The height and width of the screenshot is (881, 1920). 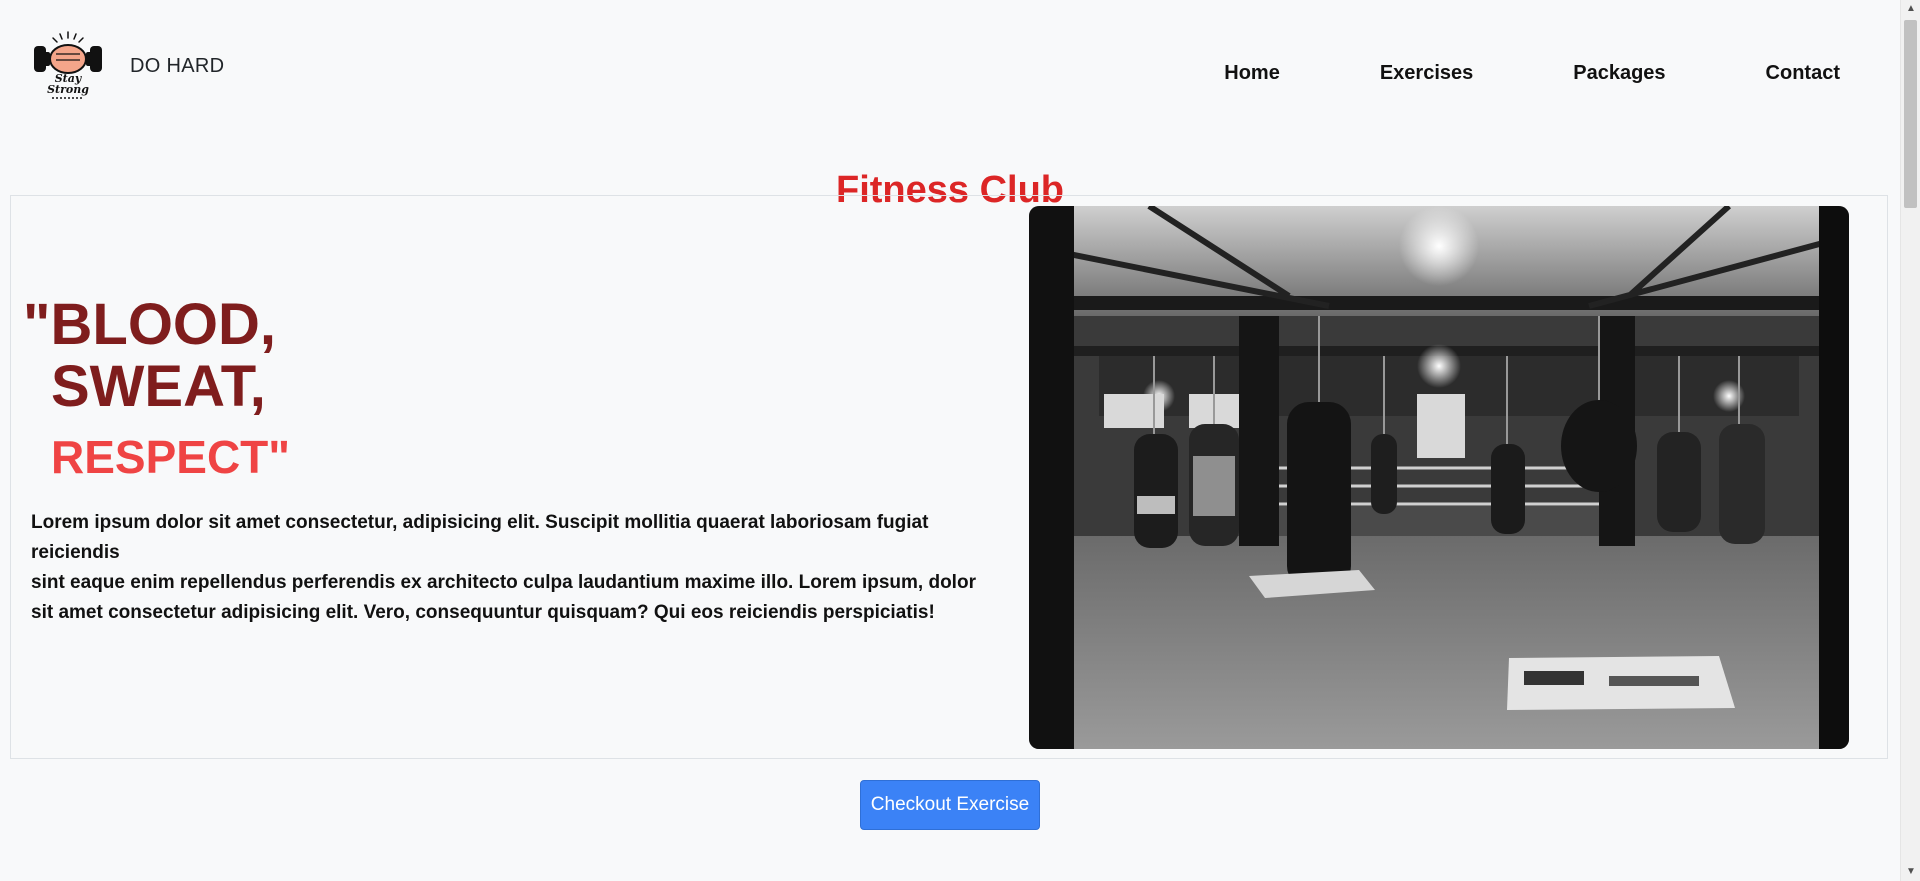 What do you see at coordinates (68, 89) in the screenshot?
I see `svg-text: Strong` at bounding box center [68, 89].